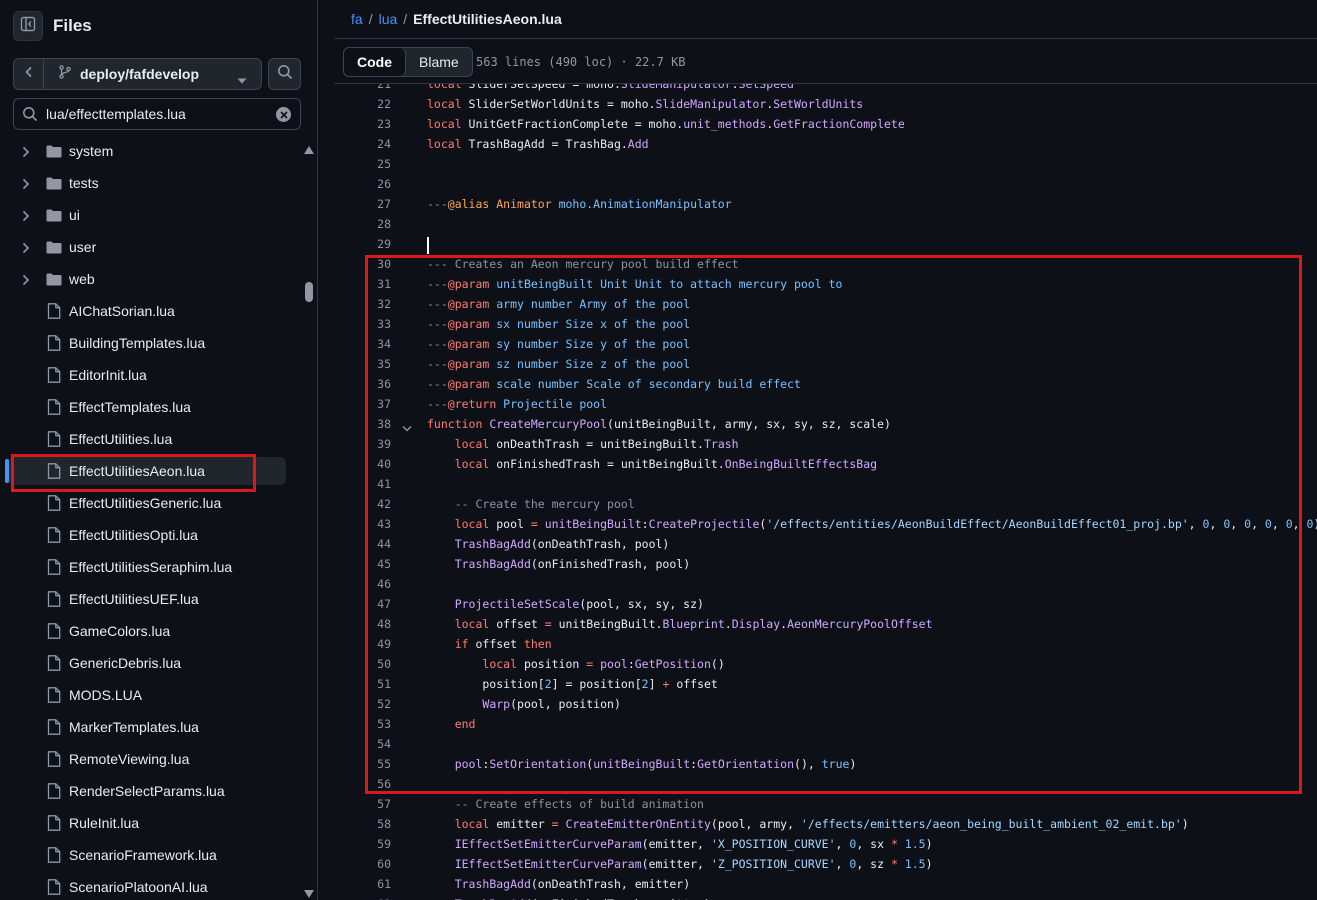 The width and height of the screenshot is (1317, 900). What do you see at coordinates (362, 584) in the screenshot?
I see `line-number: 46` at bounding box center [362, 584].